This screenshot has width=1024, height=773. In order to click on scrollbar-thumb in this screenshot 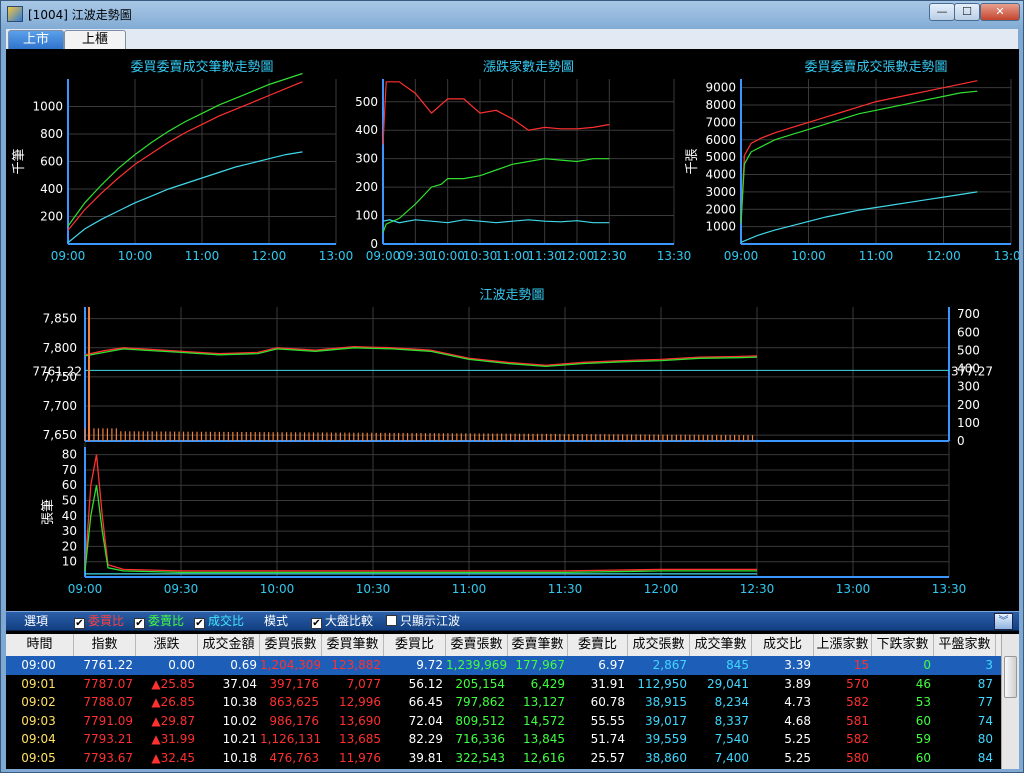, I will do `click(1010, 677)`.